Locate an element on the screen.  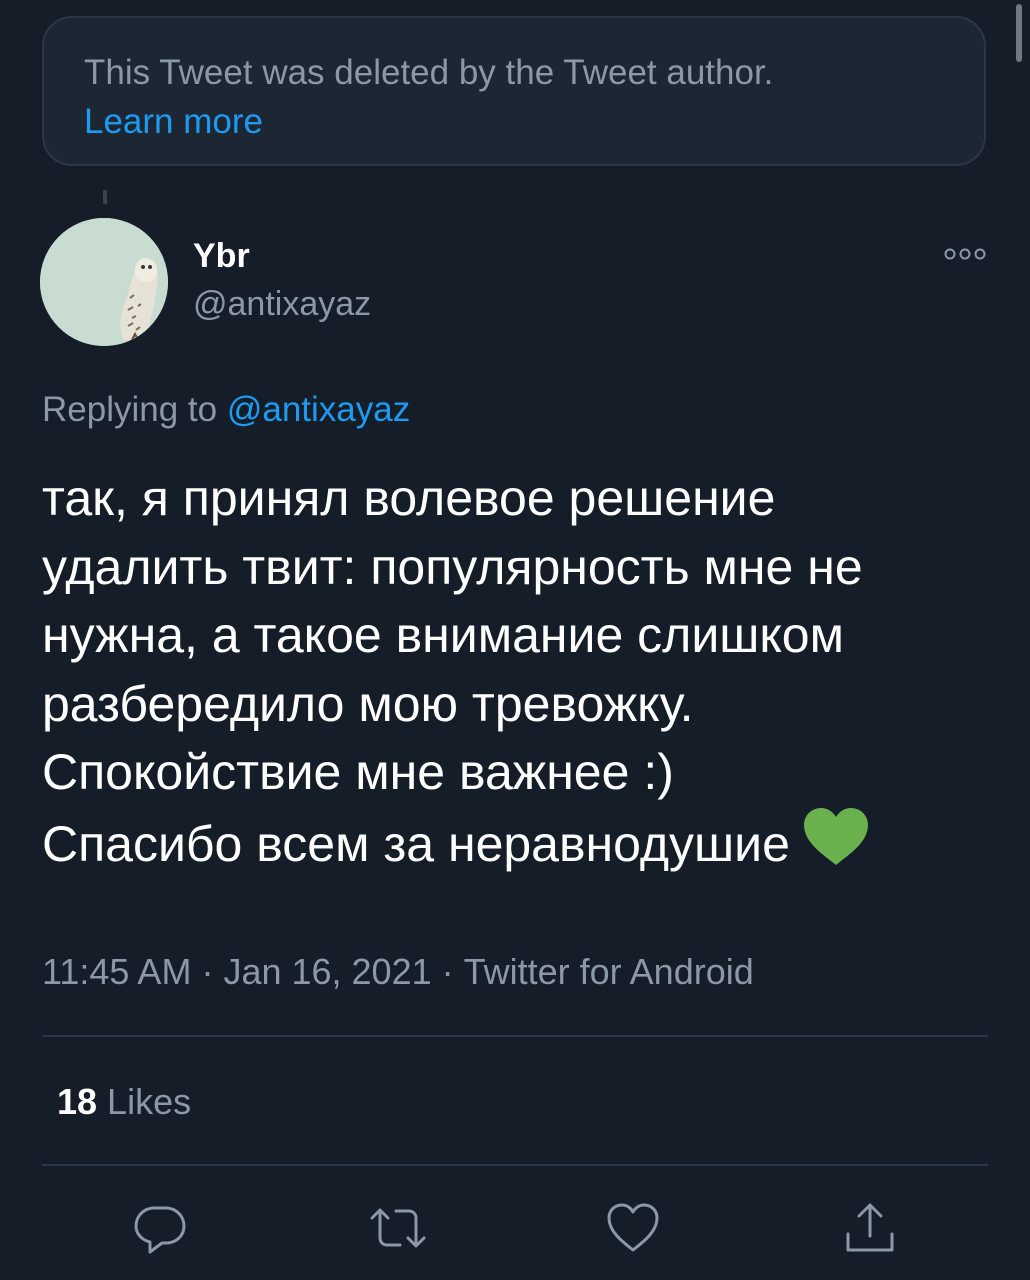
likes-stat: 18 Likes is located at coordinates (124, 1102).